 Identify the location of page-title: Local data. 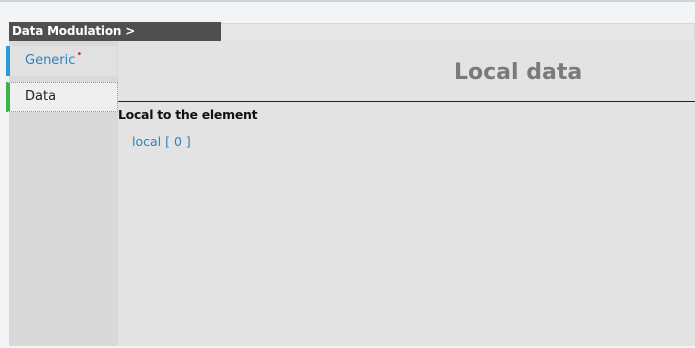
(518, 72).